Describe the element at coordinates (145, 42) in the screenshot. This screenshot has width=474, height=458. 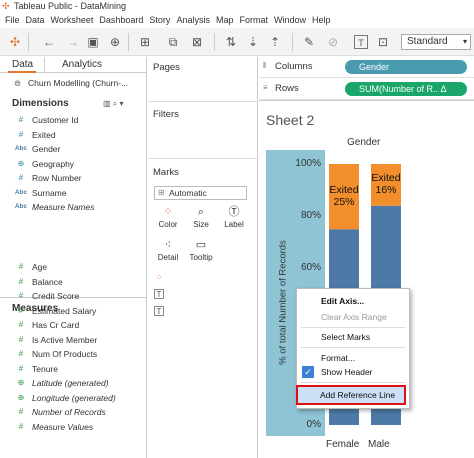
I see `new-worksheet-icon: ⊞` at that location.